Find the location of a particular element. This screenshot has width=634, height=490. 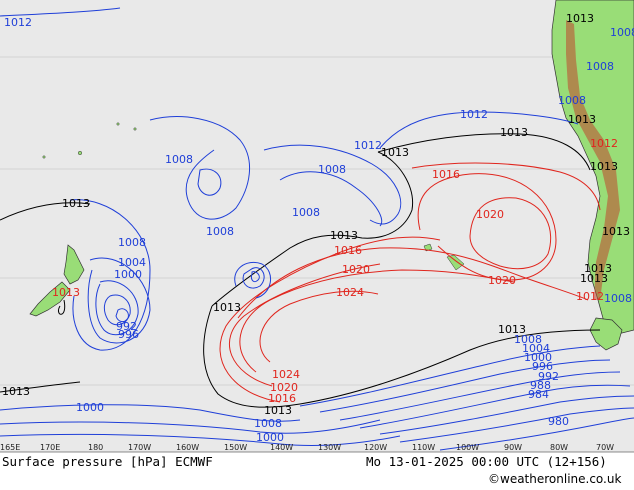

longitude-tick: 80W is located at coordinates (559, 447).